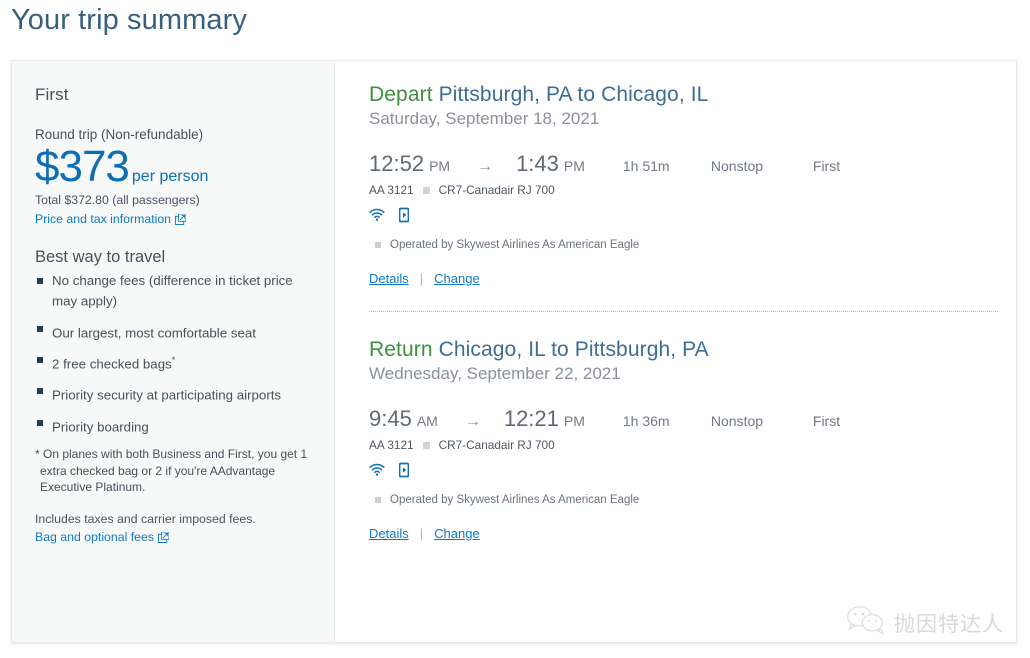 This screenshot has height=658, width=1030. I want to click on bag-and-optional-fees-link: Bag and optional fees, so click(102, 537).